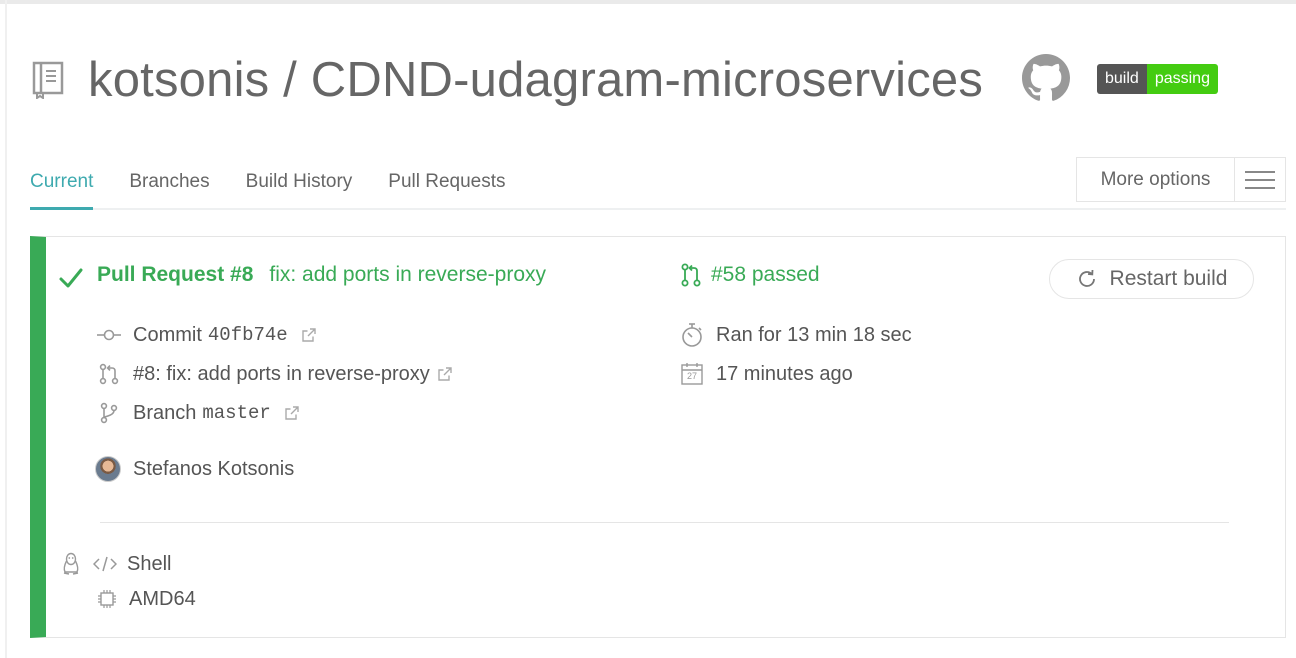  Describe the element at coordinates (1260, 179) in the screenshot. I see `hamburger-menu-icon` at that location.